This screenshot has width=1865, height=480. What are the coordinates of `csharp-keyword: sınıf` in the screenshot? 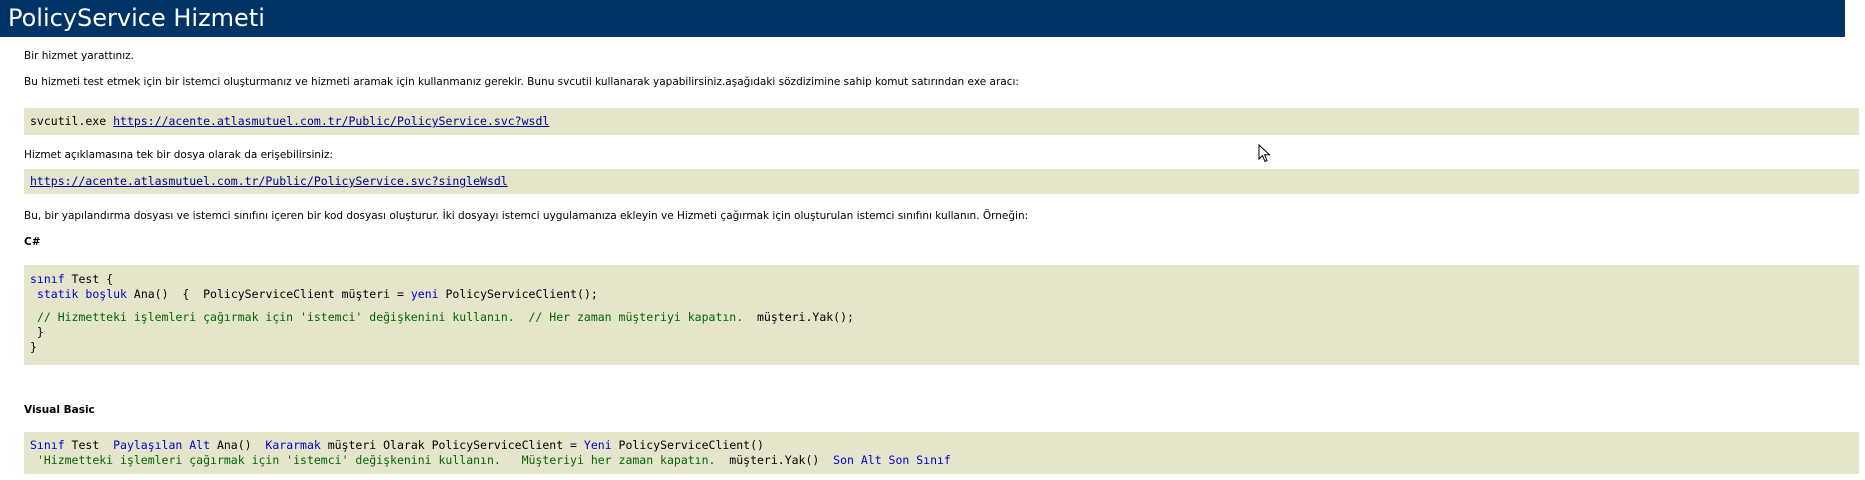 It's located at (47, 279).